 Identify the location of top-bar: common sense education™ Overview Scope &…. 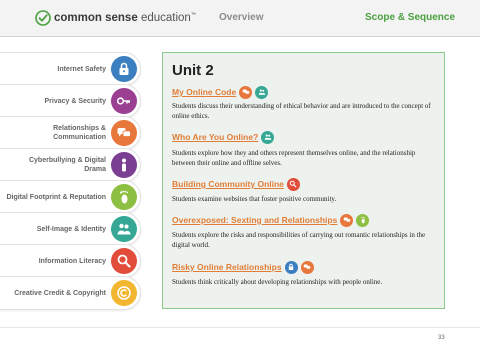
(240, 18).